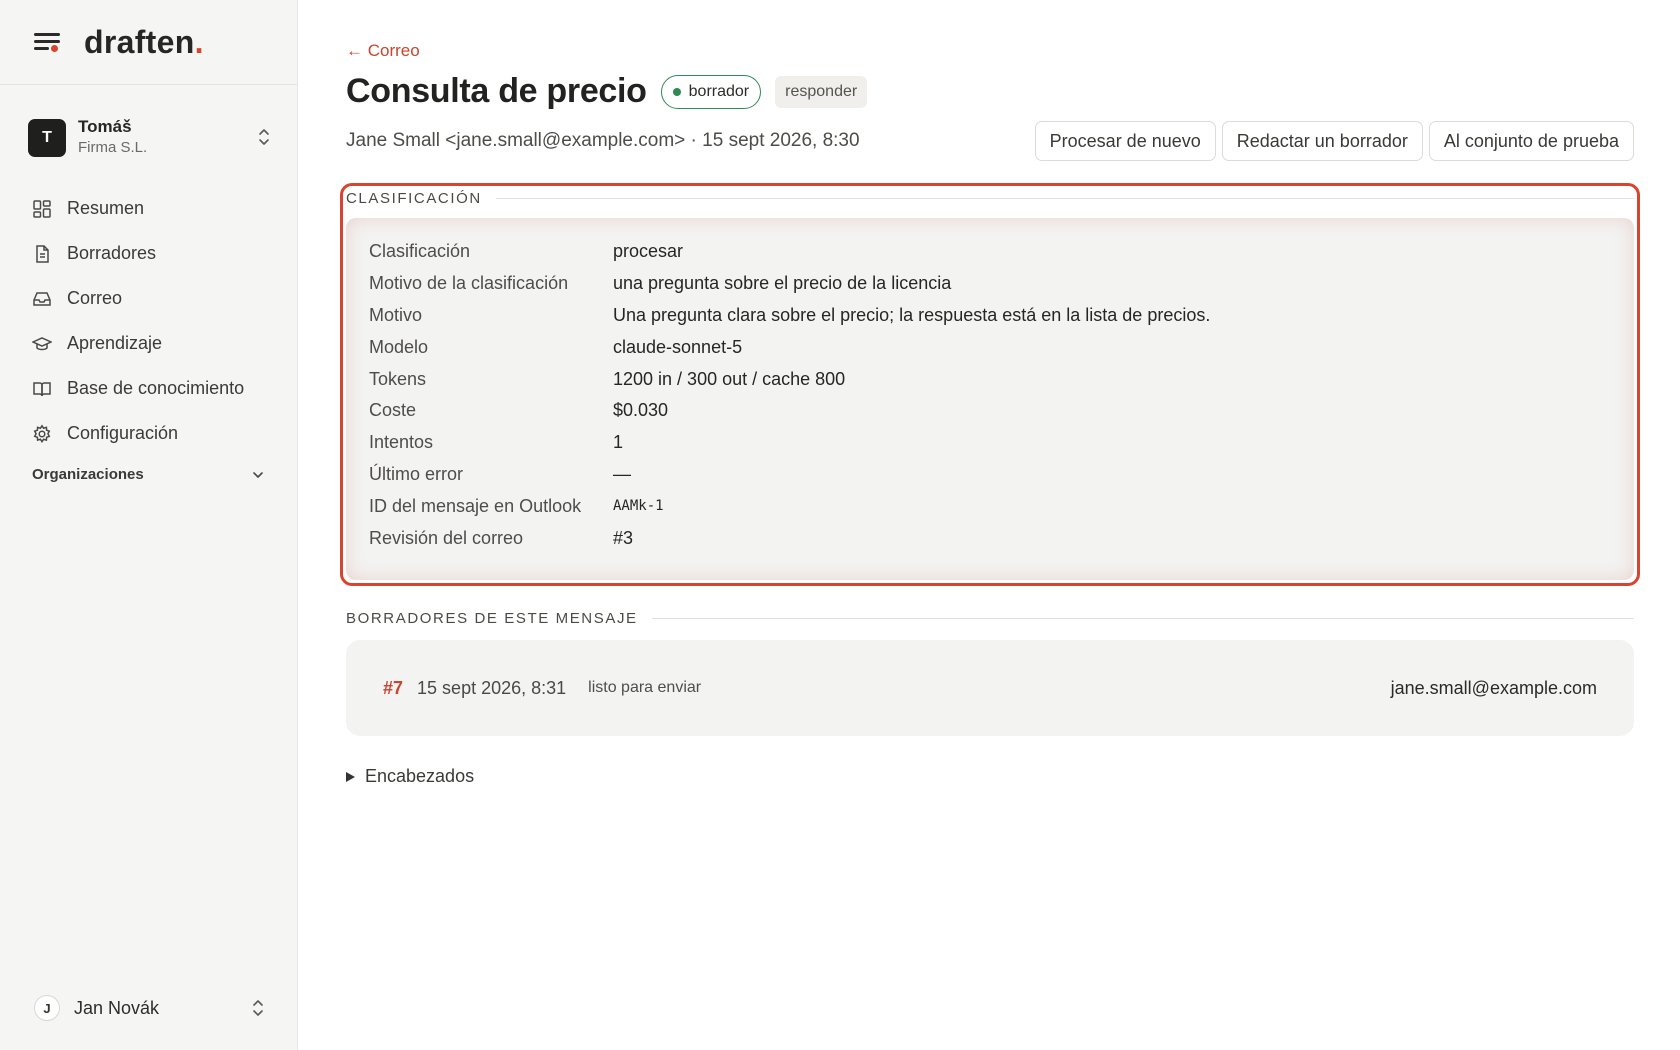 The width and height of the screenshot is (1680, 1050). Describe the element at coordinates (469, 283) in the screenshot. I see `row-key: Motivo de la clasificación` at that location.